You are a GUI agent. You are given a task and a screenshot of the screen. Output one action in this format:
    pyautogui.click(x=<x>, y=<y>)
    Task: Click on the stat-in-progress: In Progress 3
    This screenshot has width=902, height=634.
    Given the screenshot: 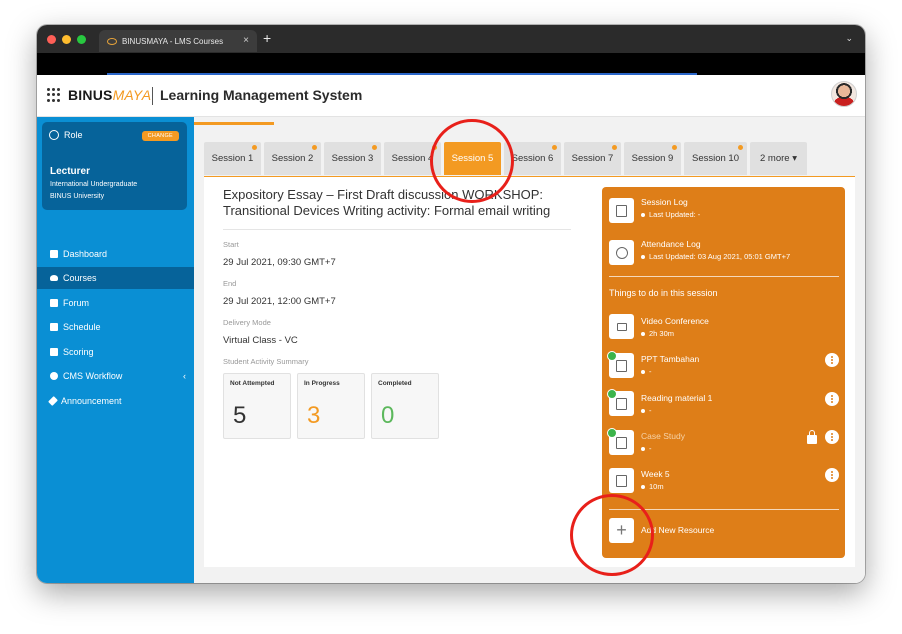 What is the action you would take?
    pyautogui.click(x=331, y=406)
    